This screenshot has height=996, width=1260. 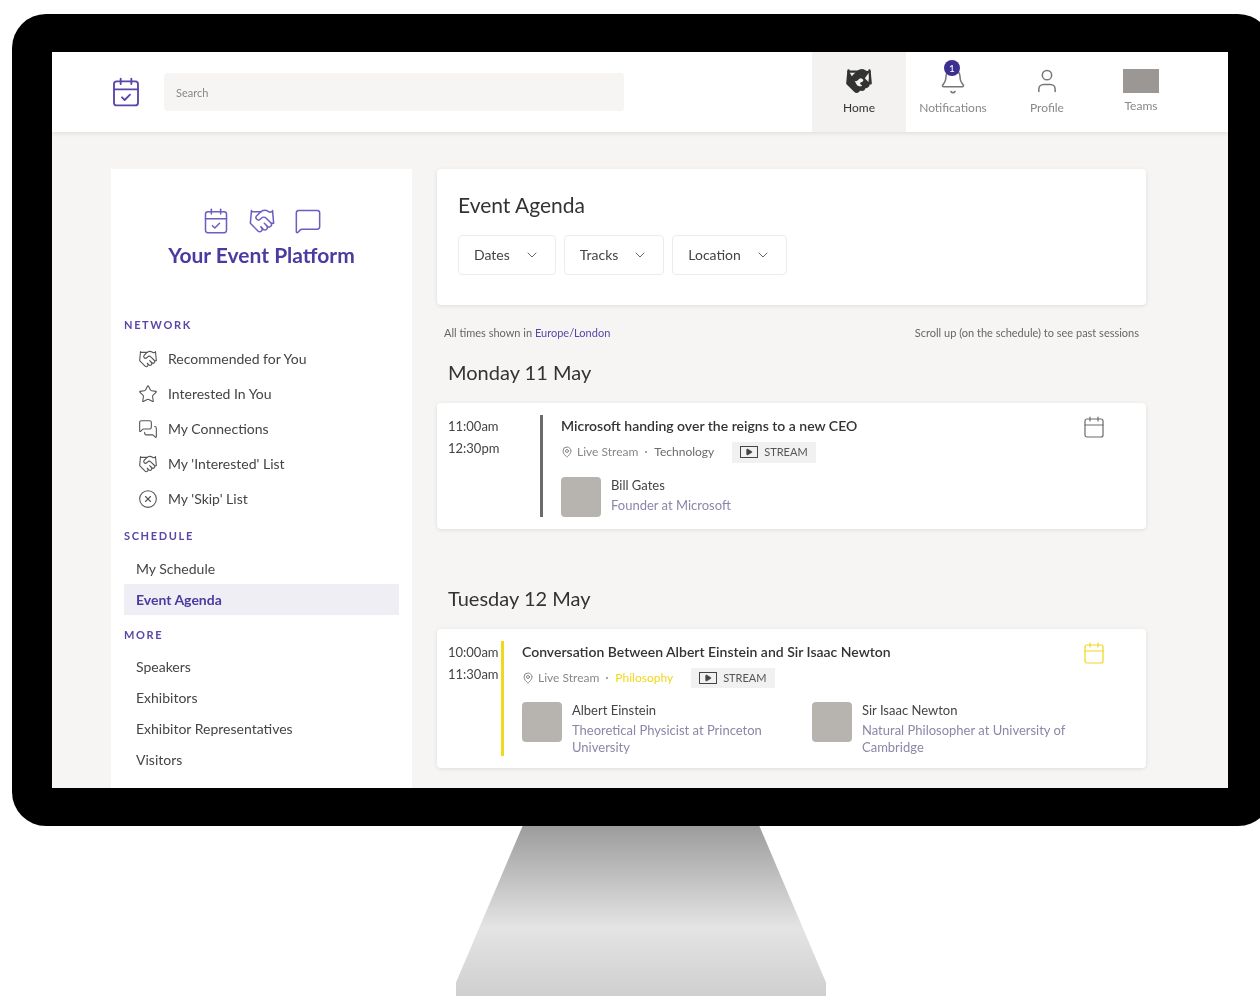 I want to click on timezone-link: Europe/London, so click(x=572, y=332).